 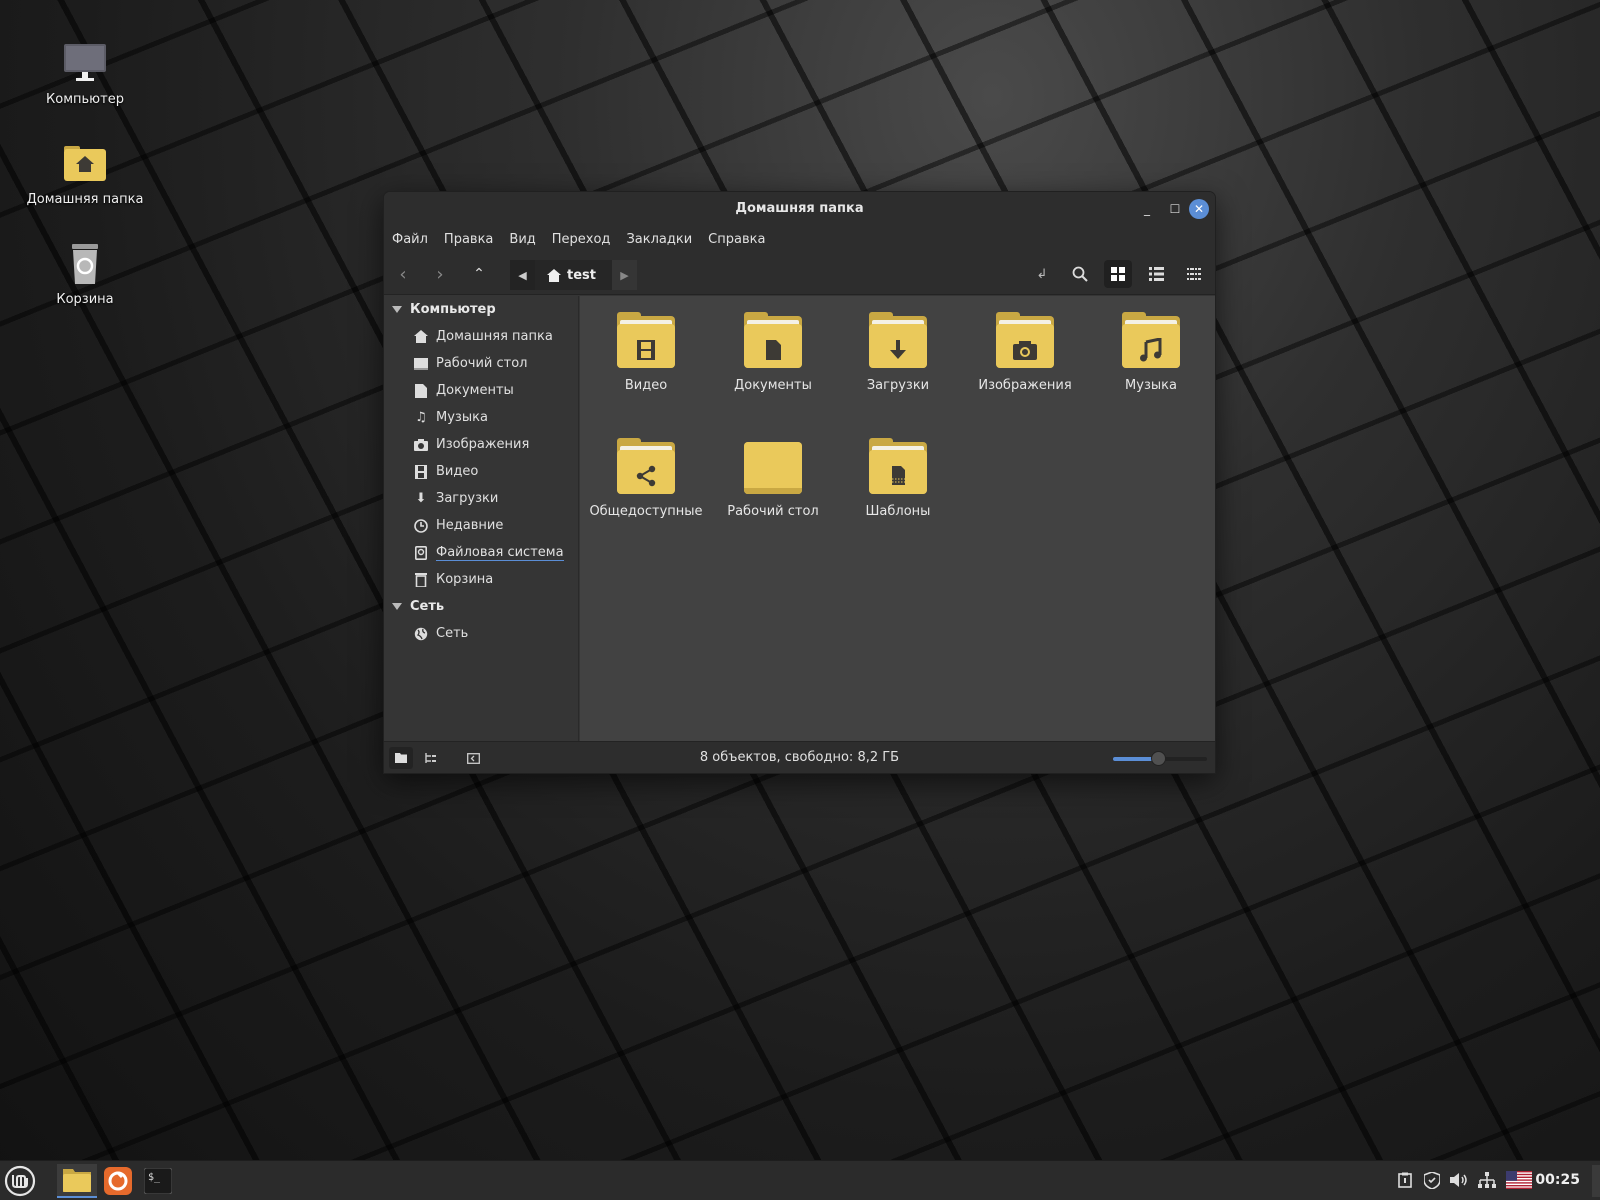 What do you see at coordinates (481, 444) in the screenshot?
I see `sidebar-item-pictures: Изображения` at bounding box center [481, 444].